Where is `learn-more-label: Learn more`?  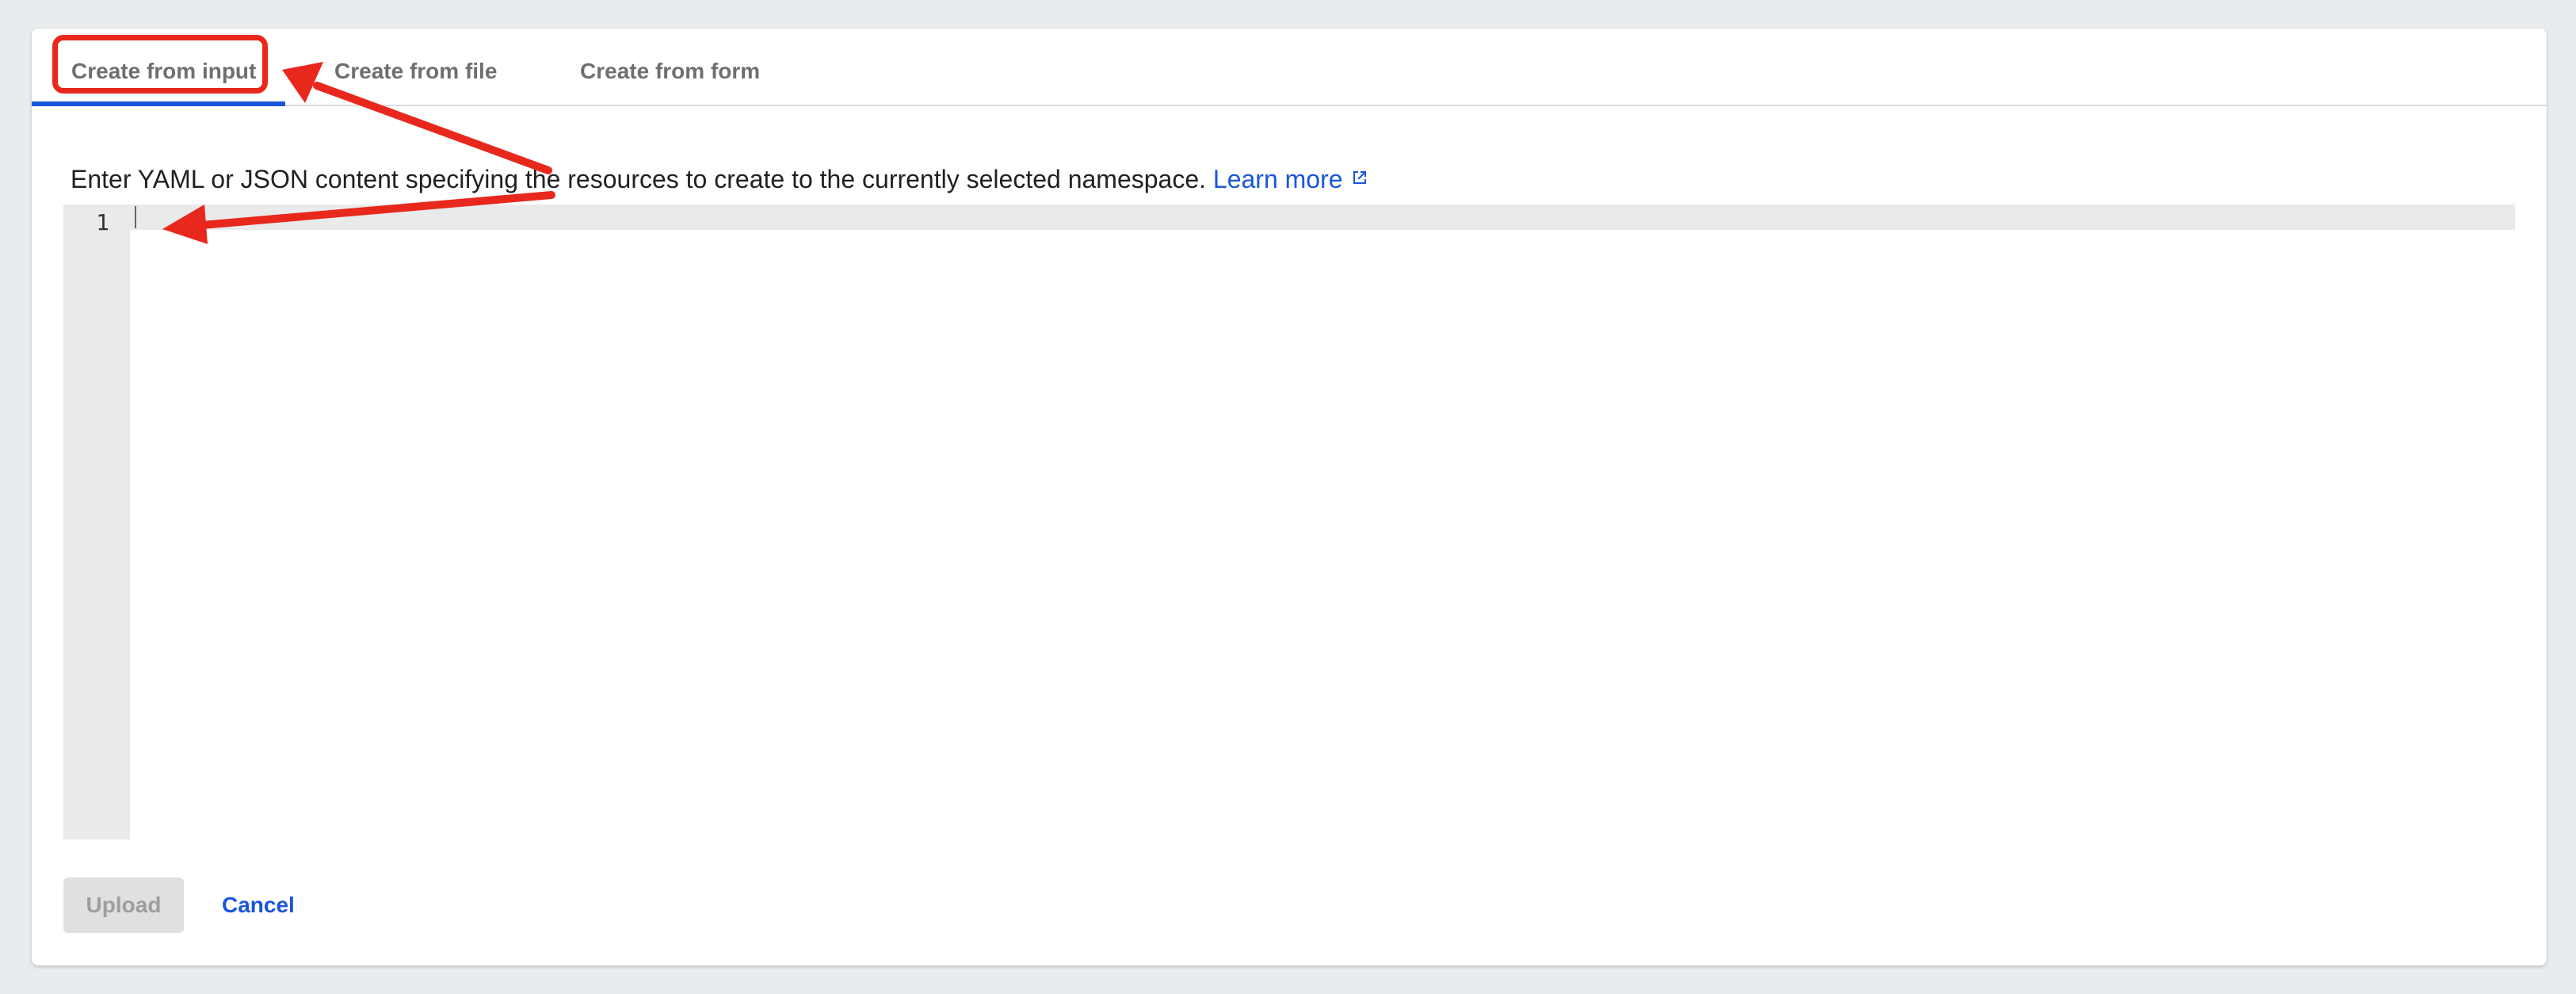 learn-more-label: Learn more is located at coordinates (1277, 179).